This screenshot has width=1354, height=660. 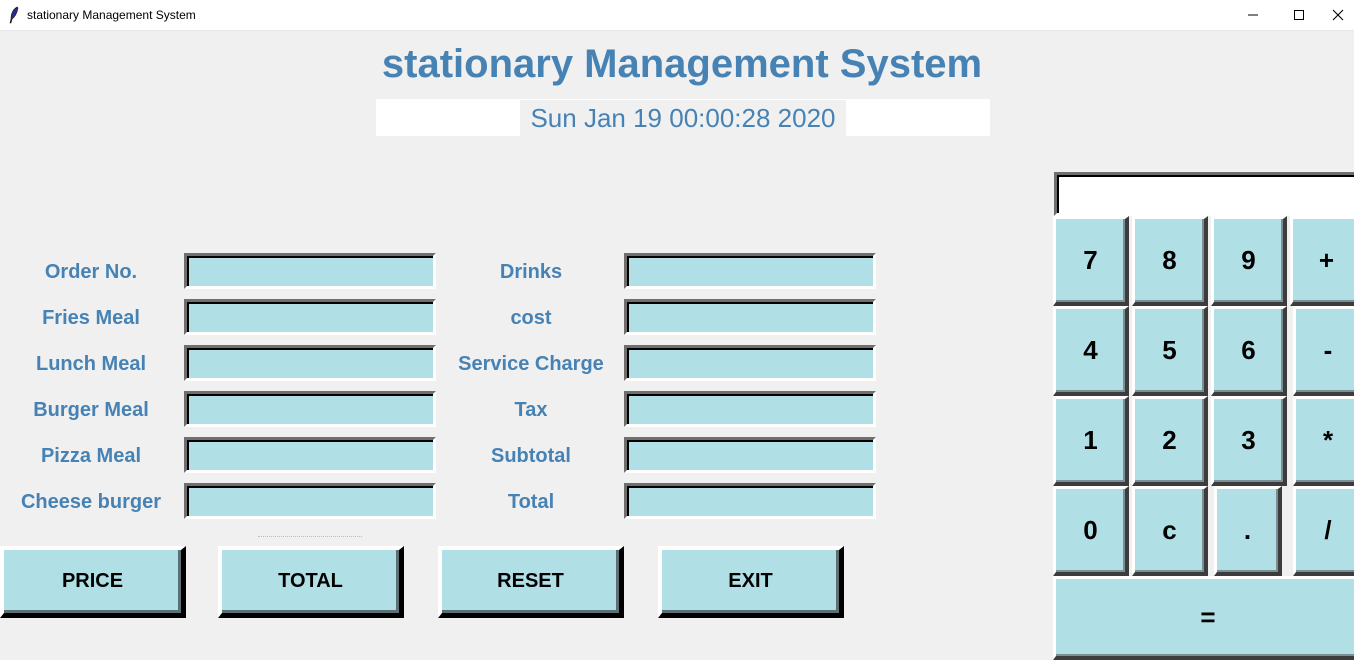 What do you see at coordinates (1323, 531) in the screenshot?
I see `calc-key-divide: /` at bounding box center [1323, 531].